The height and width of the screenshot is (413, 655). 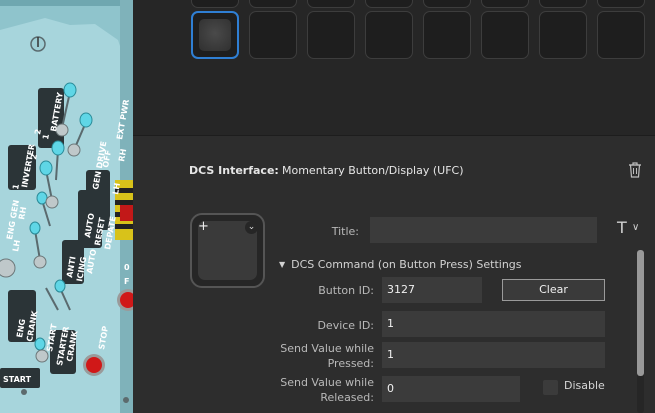 What do you see at coordinates (251, 227) in the screenshot?
I see `chevron-down-icon: ⌄` at bounding box center [251, 227].